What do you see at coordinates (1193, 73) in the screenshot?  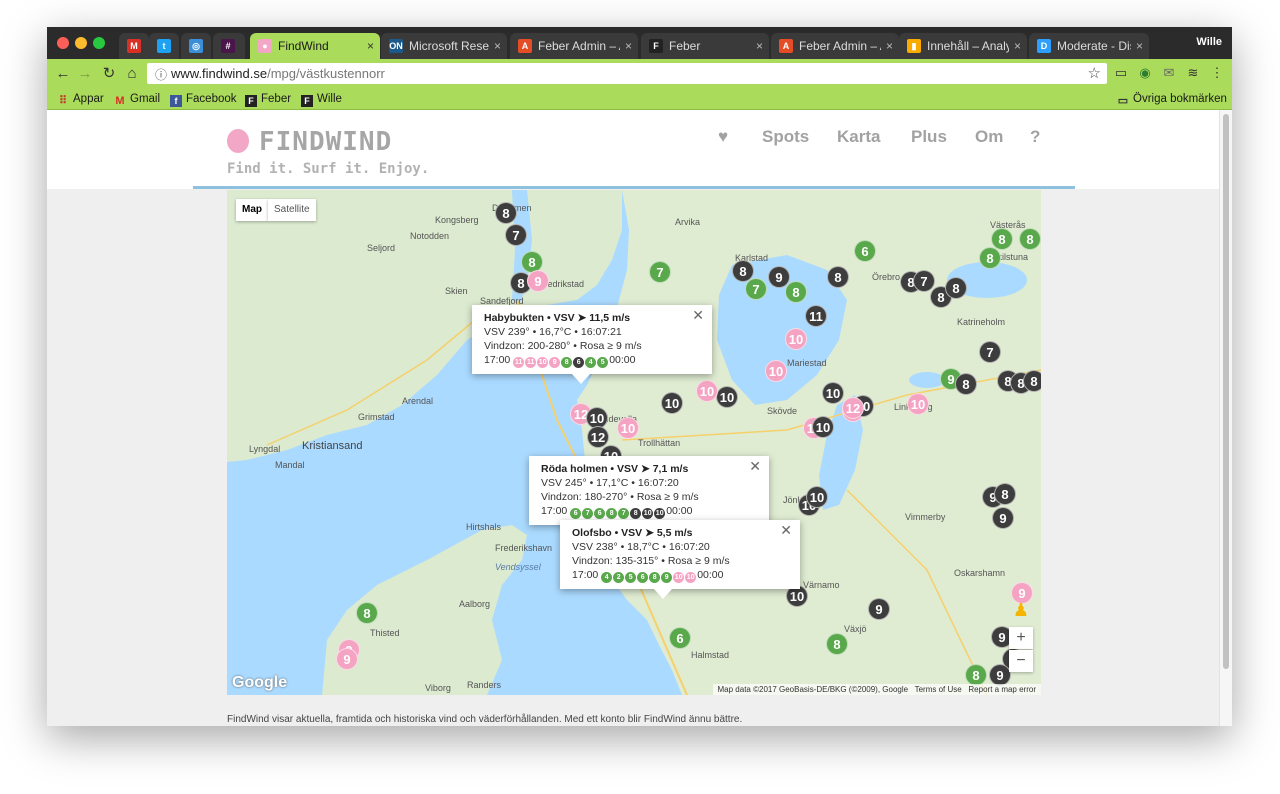 I see `layers-extension-icon: ≋` at bounding box center [1193, 73].